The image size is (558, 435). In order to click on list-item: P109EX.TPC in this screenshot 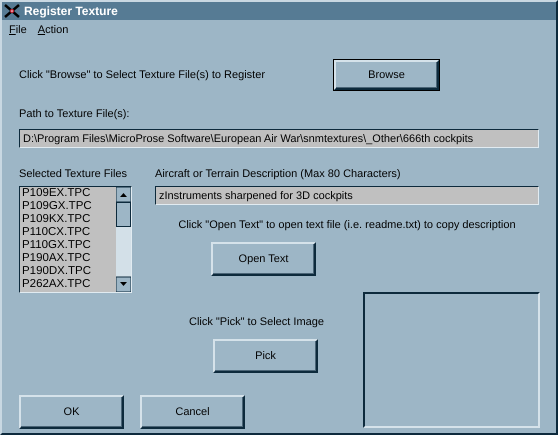, I will do `click(69, 193)`.